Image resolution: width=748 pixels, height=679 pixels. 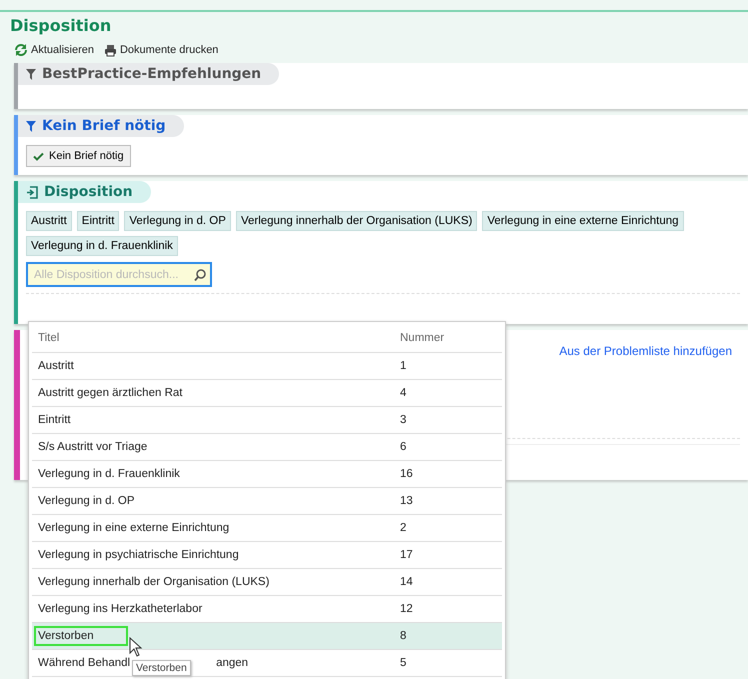 What do you see at coordinates (93, 447) in the screenshot?
I see `table-cell: S/s Austritt vor Triage` at bounding box center [93, 447].